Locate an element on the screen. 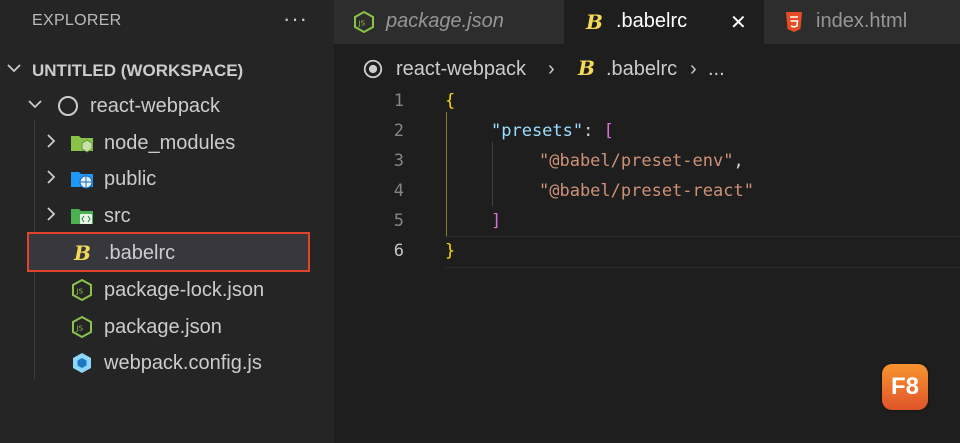  line-number: 5 is located at coordinates (398, 221).